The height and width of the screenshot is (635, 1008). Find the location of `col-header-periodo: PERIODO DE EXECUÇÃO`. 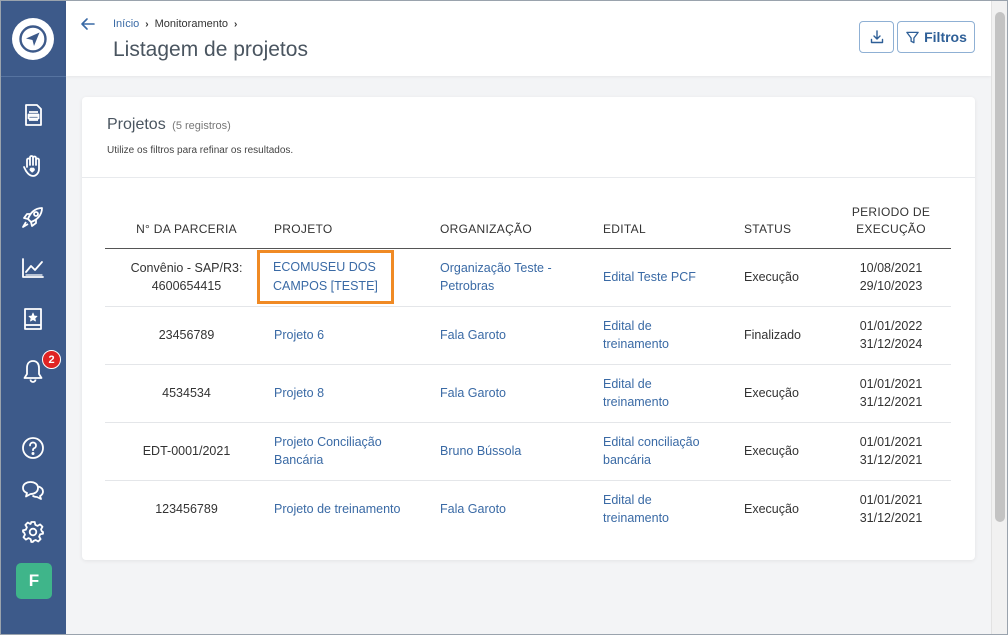

col-header-periodo: PERIODO DE EXECUÇÃO is located at coordinates (891, 224).